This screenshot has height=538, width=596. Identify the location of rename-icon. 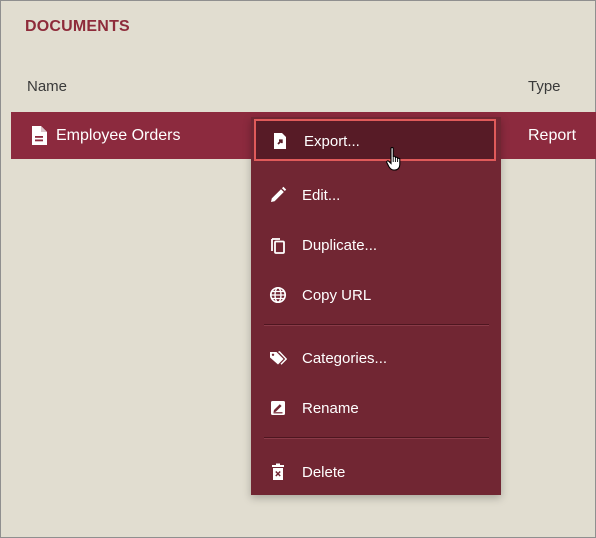
(278, 408).